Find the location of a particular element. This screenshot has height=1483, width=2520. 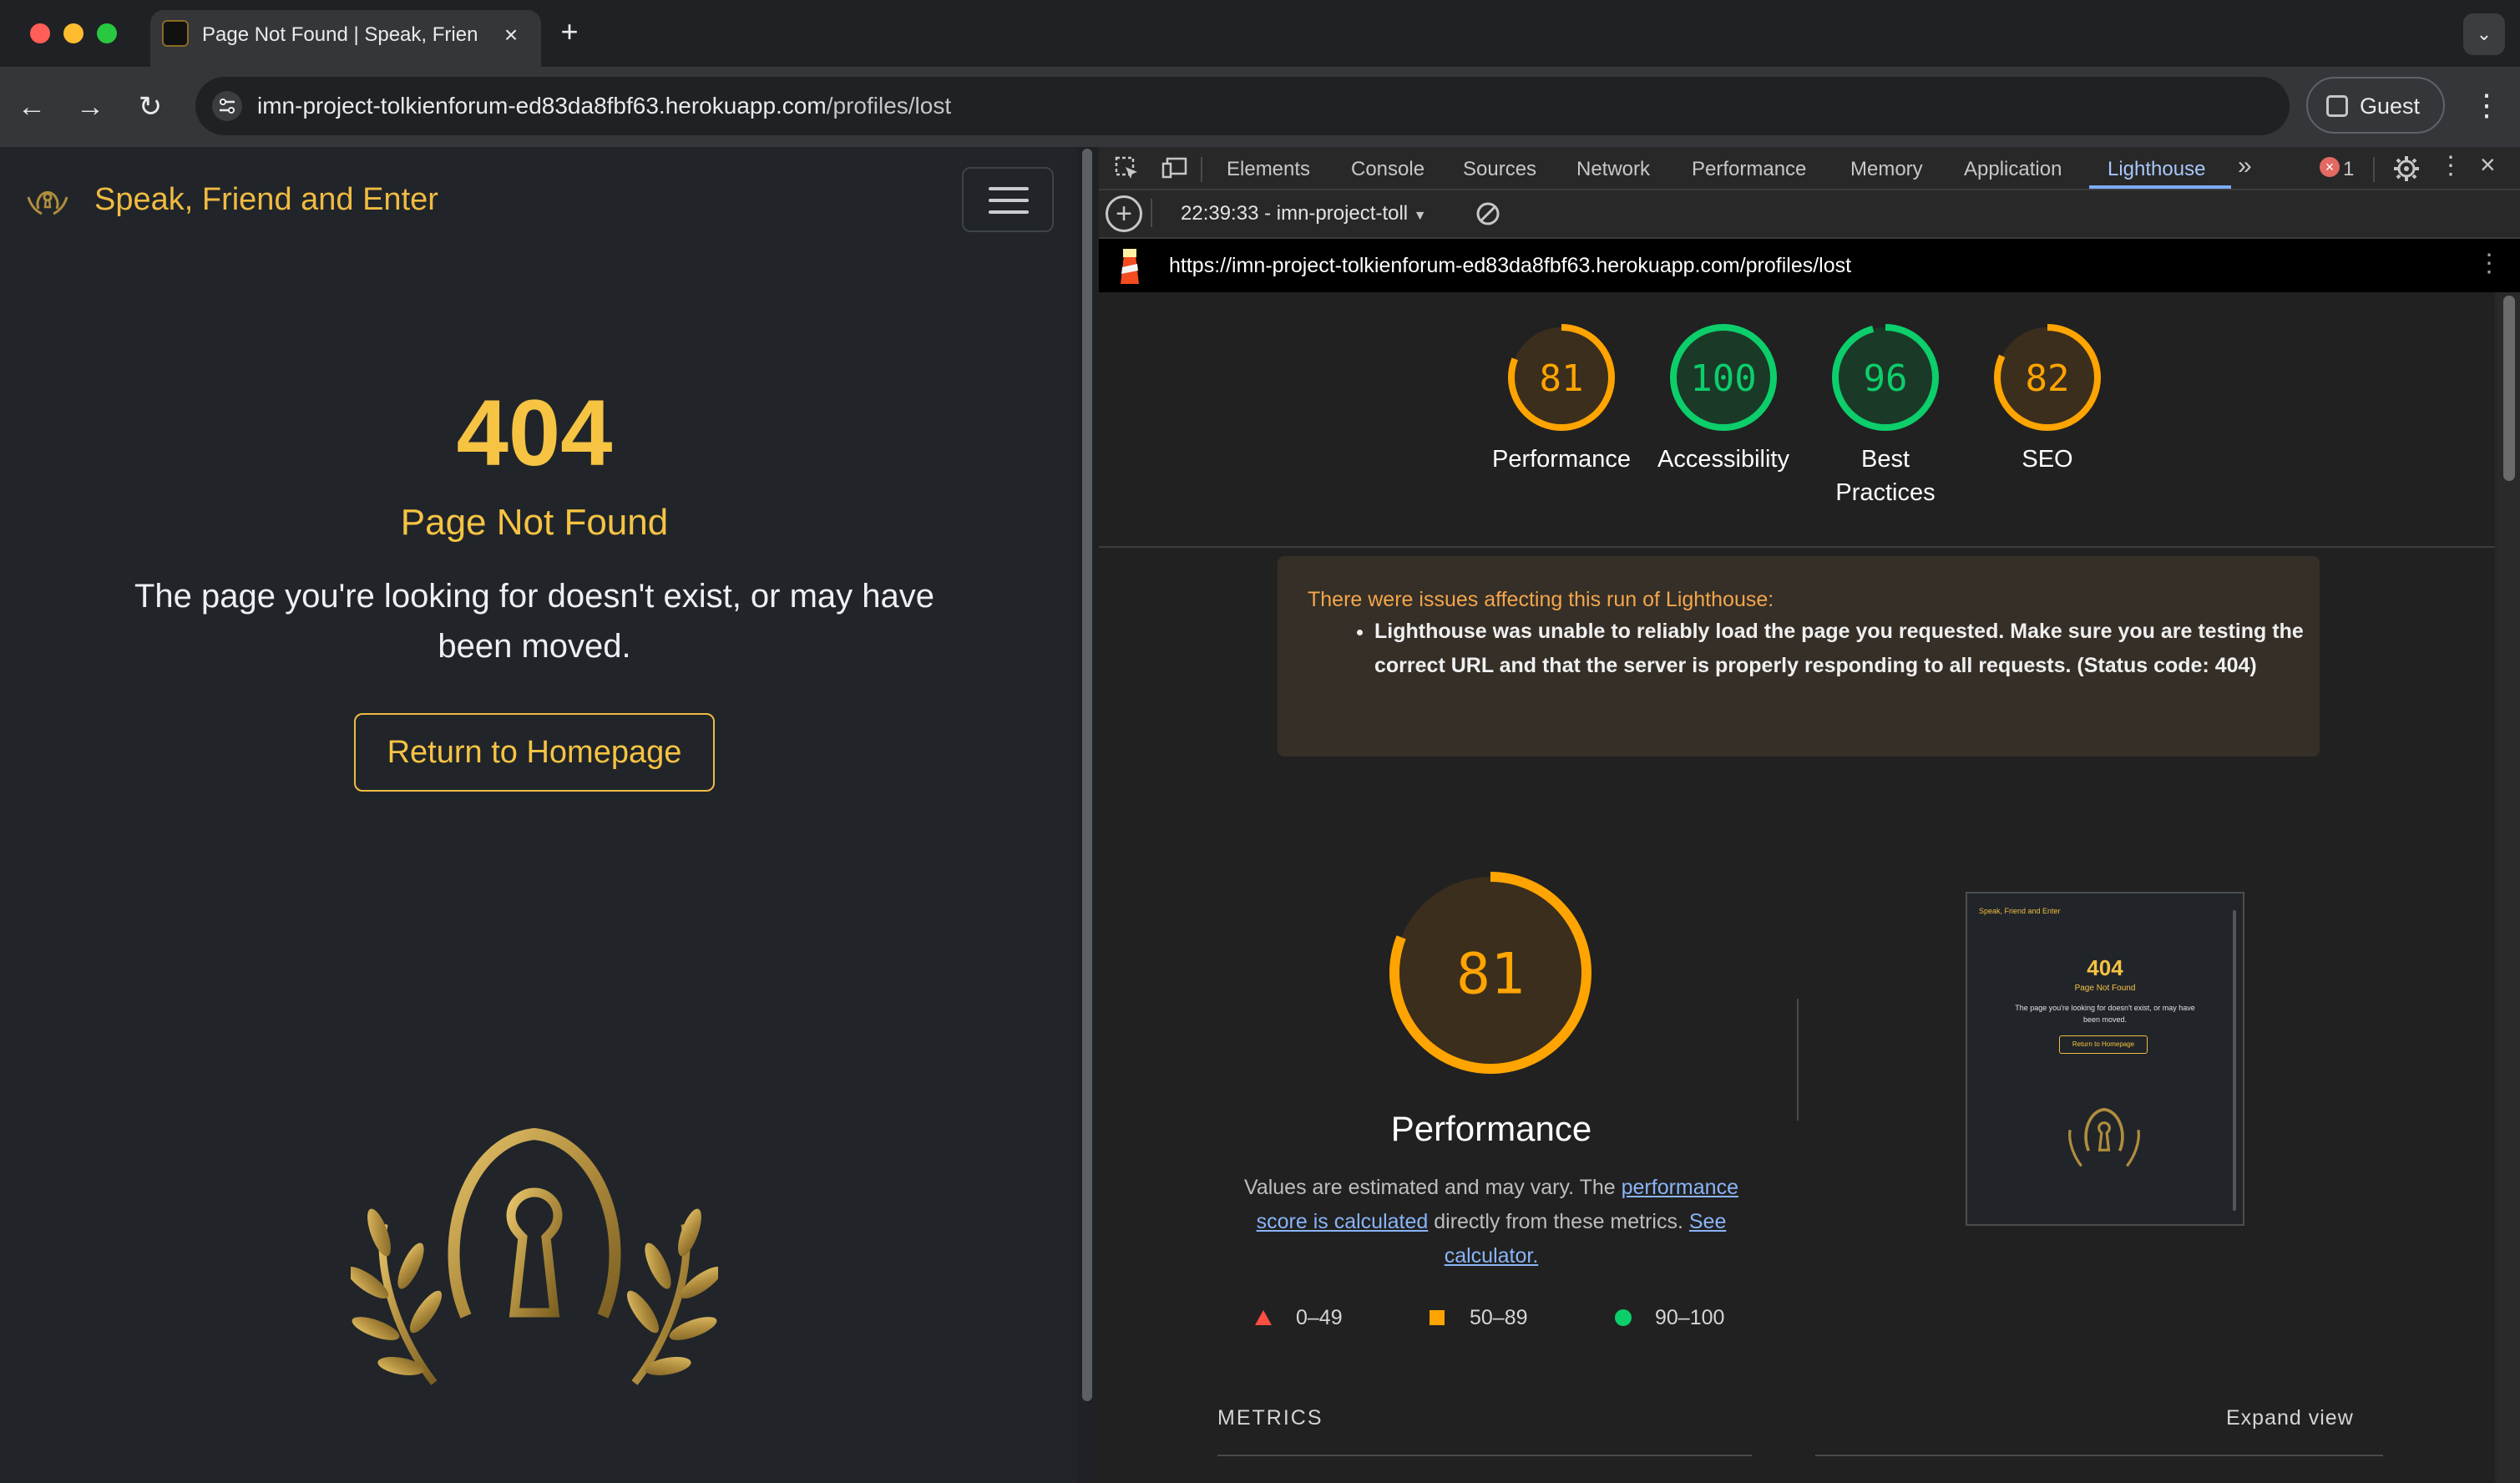

report-selector-label: 22:39:33 - imn-project-toll is located at coordinates (1295, 213).